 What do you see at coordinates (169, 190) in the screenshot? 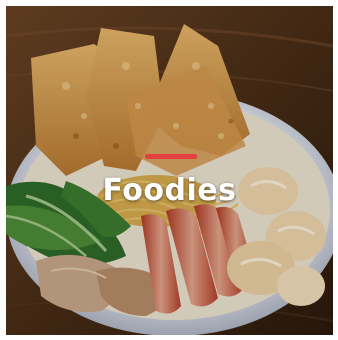
I see `card-title: Foodies` at bounding box center [169, 190].